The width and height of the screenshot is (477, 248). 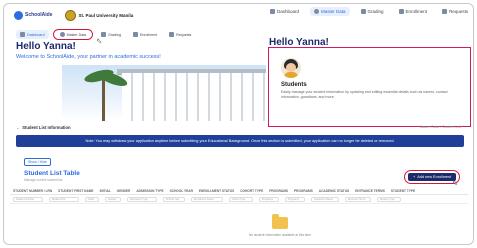 What do you see at coordinates (184, 34) in the screenshot?
I see `tab-label: Requests` at bounding box center [184, 34].